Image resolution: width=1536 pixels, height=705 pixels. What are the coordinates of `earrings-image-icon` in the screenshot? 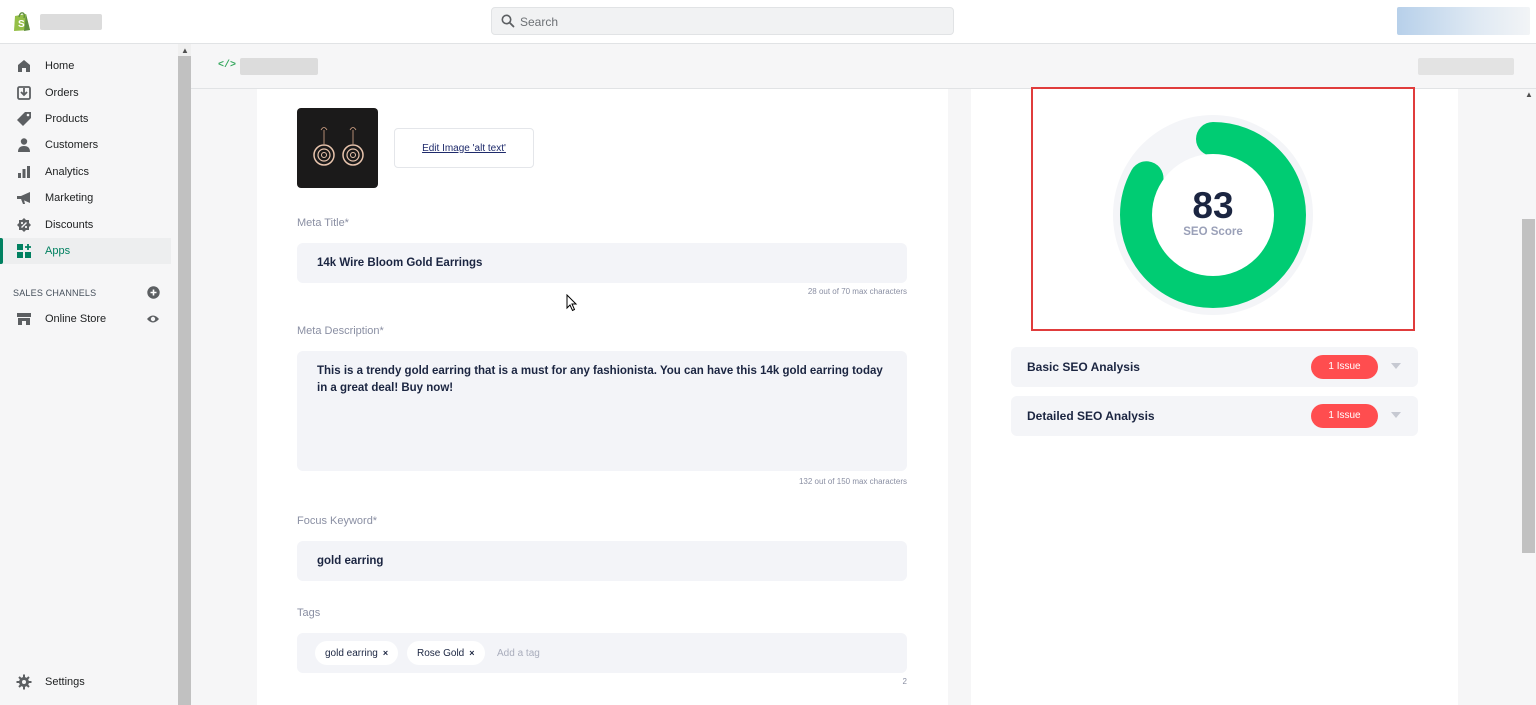 It's located at (338, 146).